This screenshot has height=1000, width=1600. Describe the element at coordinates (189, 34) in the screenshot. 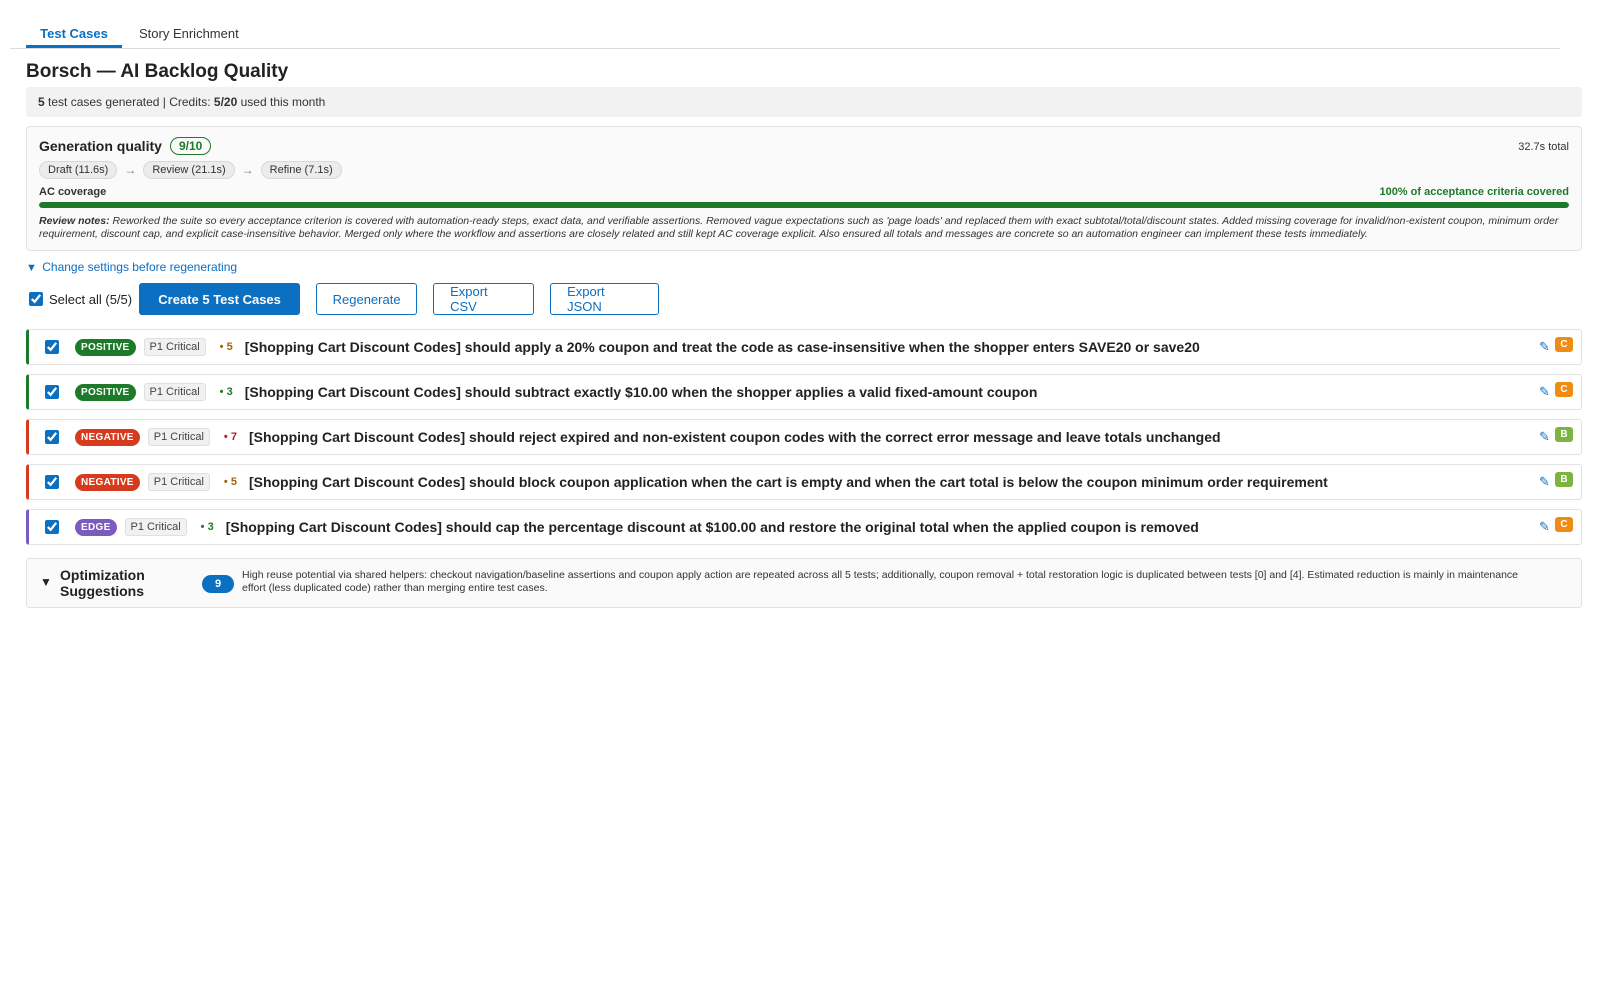

I see `tab-story-enrichment: Story Enrichment` at that location.